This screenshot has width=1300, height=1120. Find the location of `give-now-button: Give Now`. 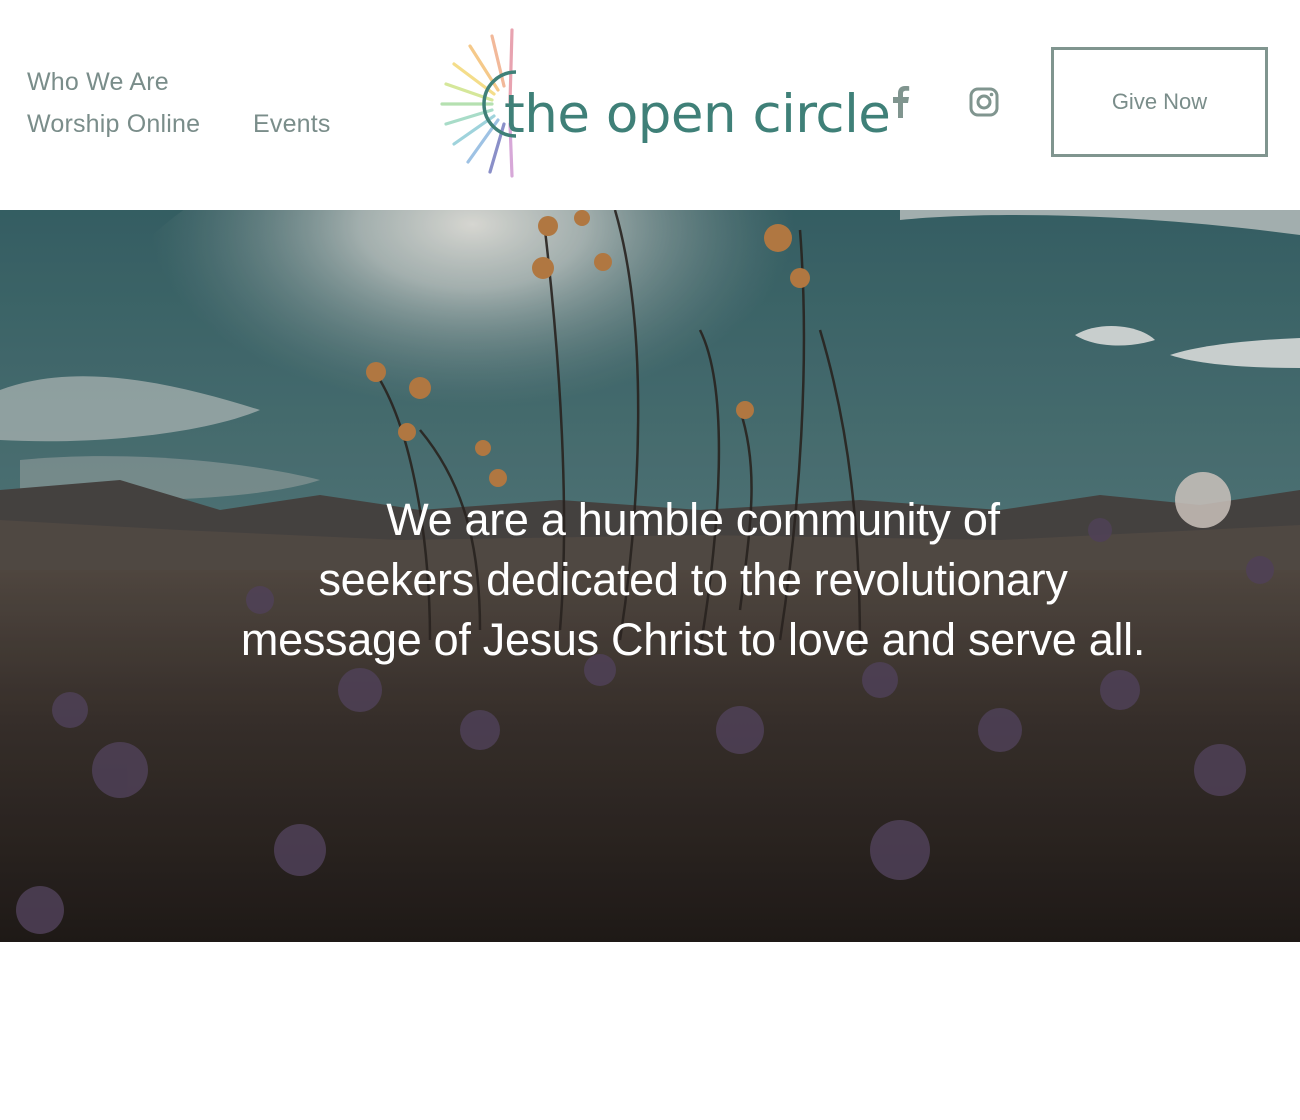

give-now-button: Give Now is located at coordinates (1159, 102).